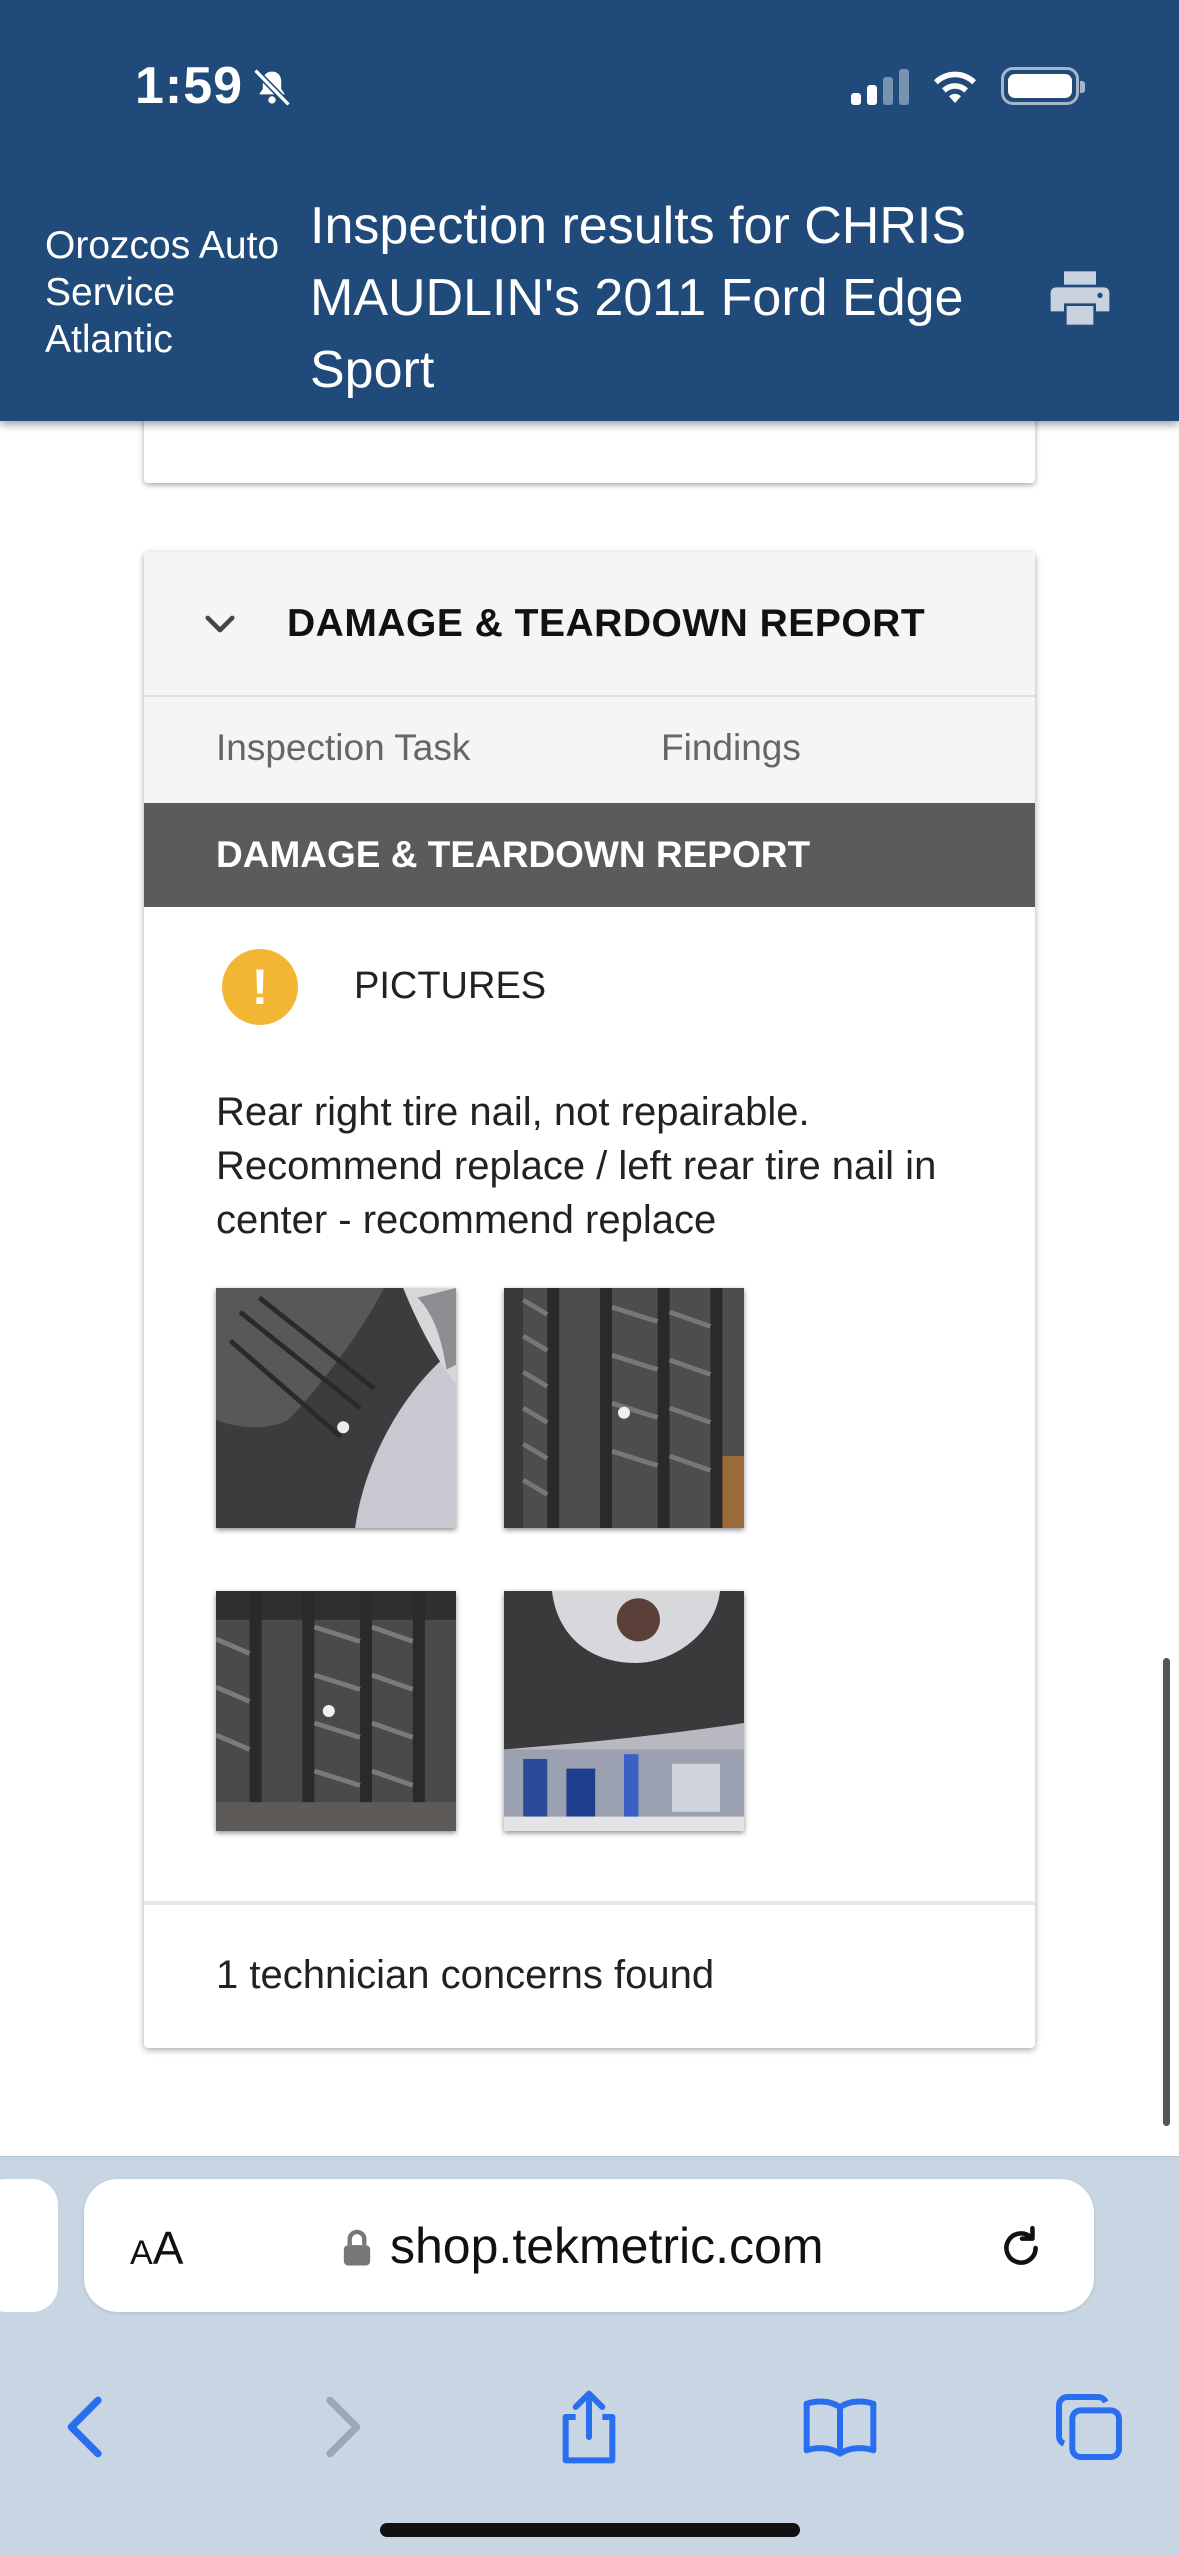 This screenshot has height=2556, width=1179. Describe the element at coordinates (340, 2427) in the screenshot. I see `forward-icon` at that location.